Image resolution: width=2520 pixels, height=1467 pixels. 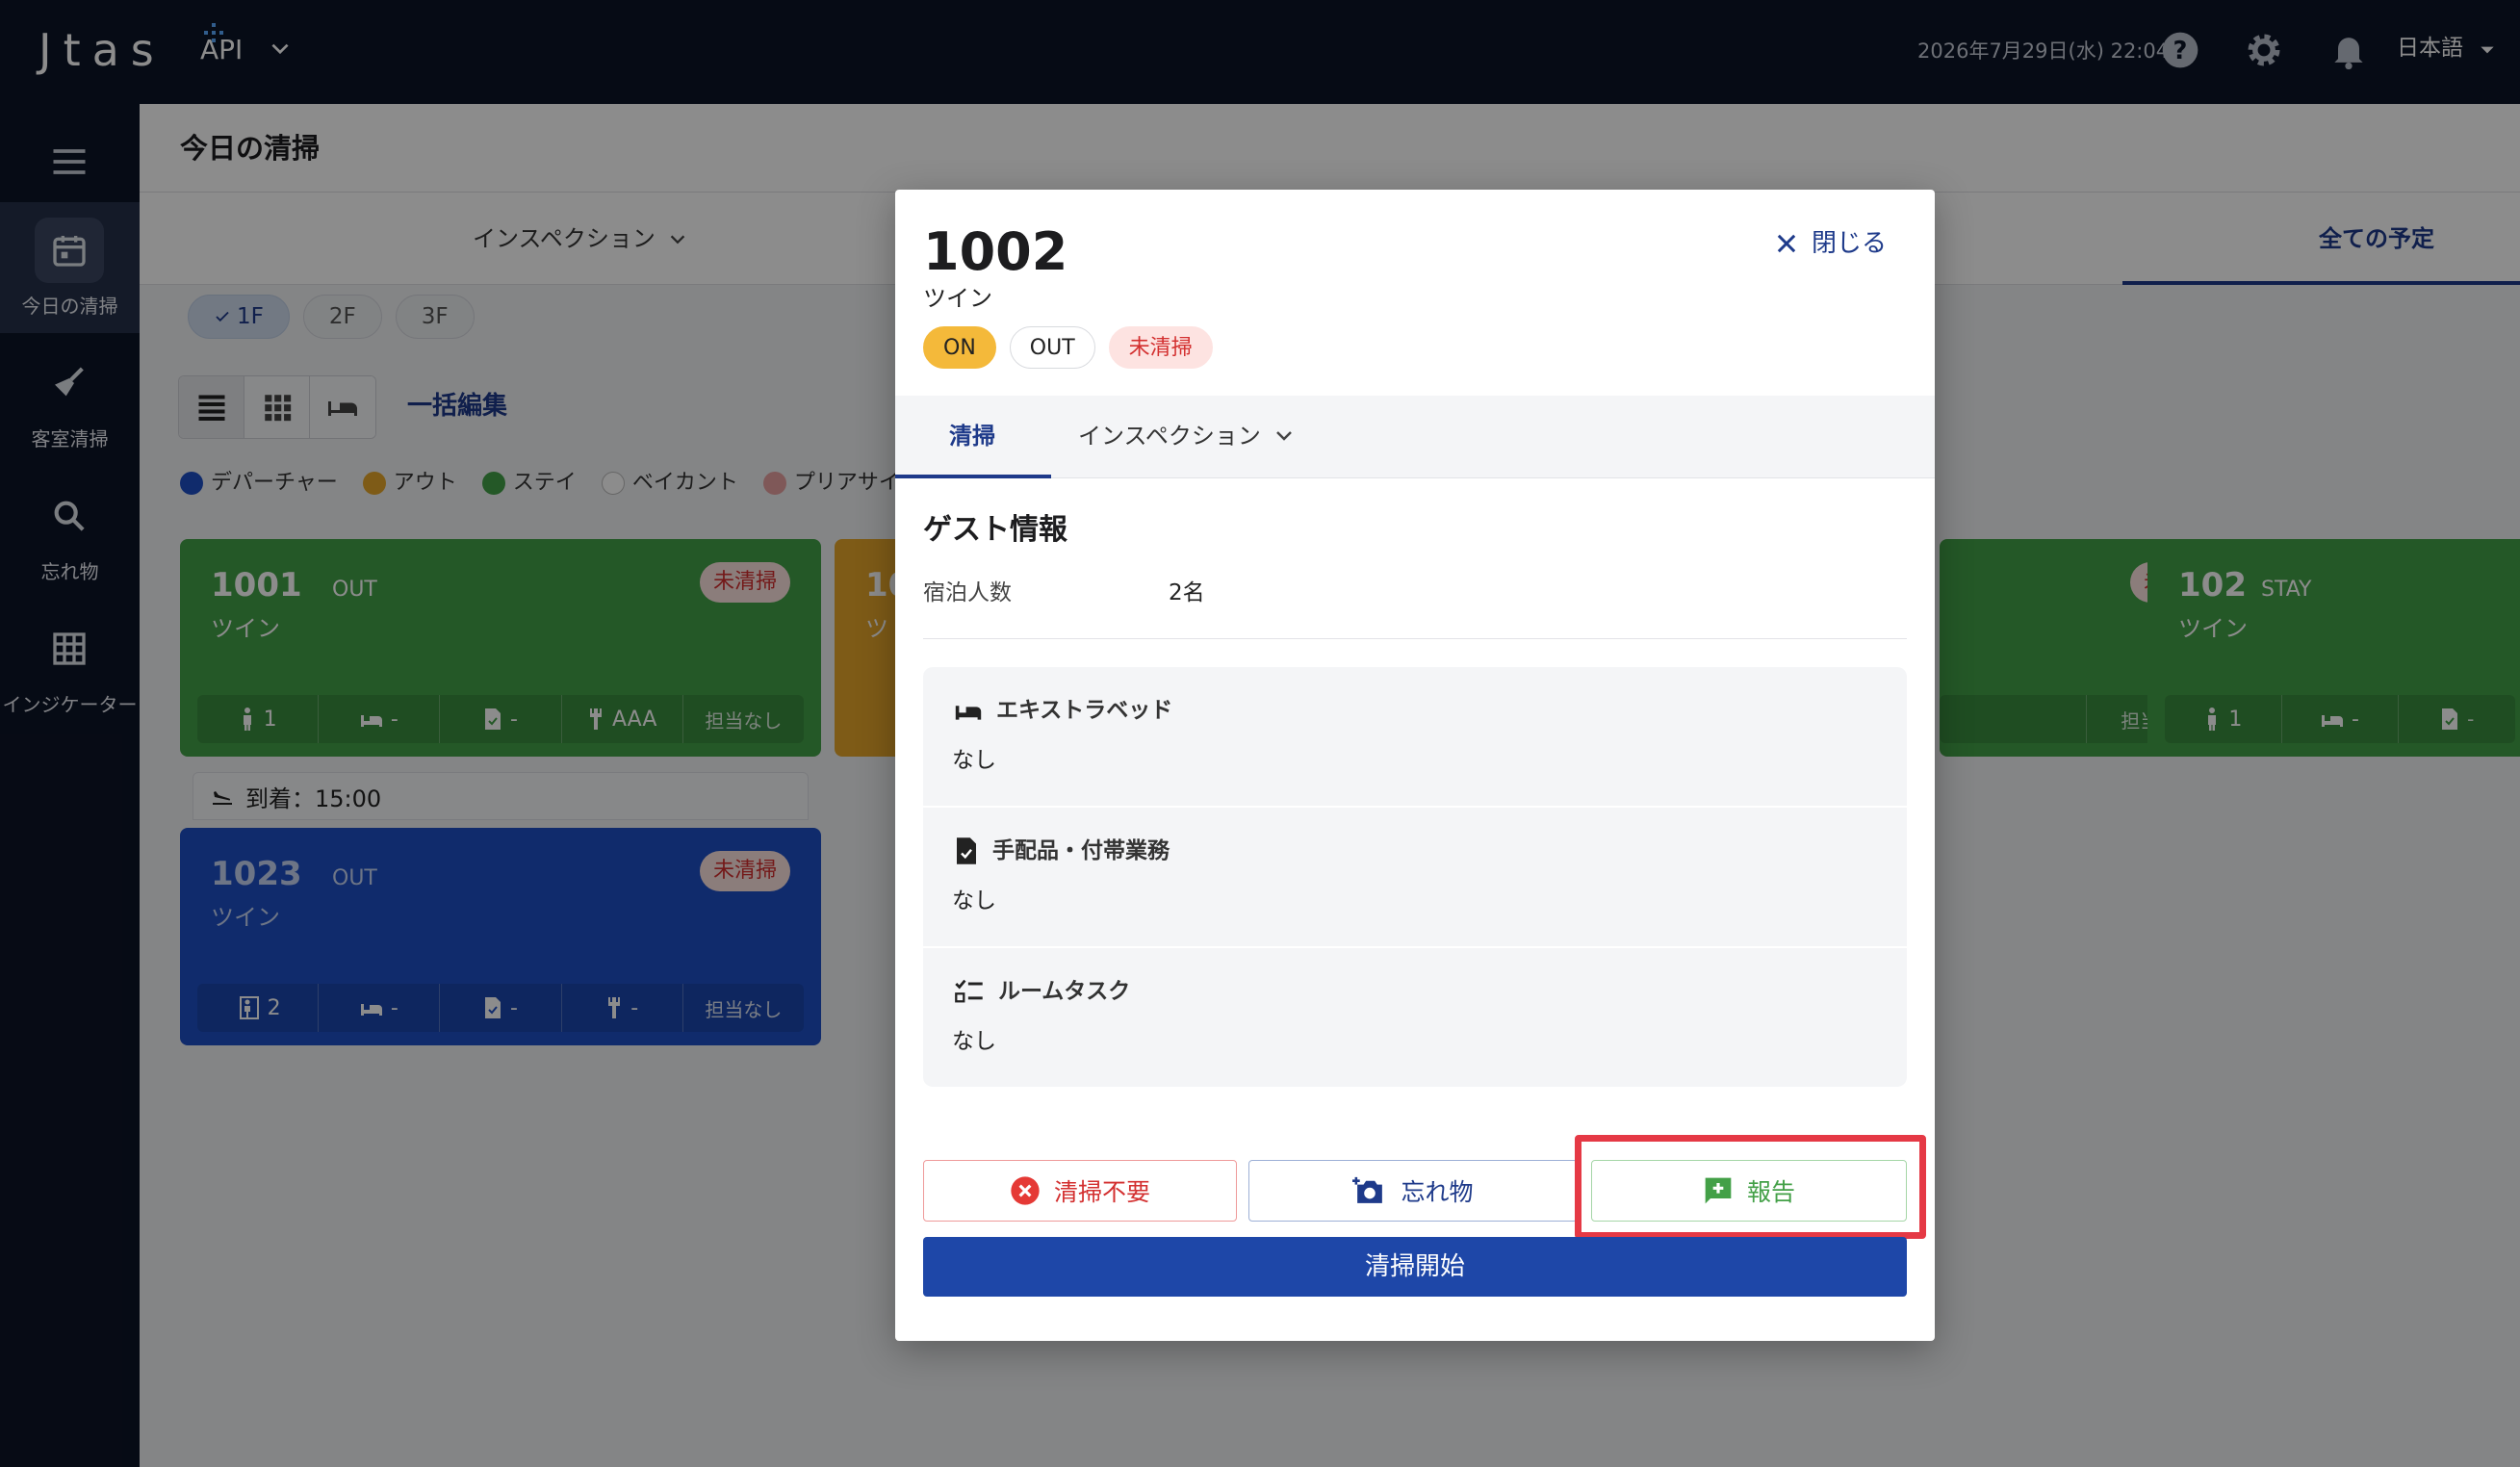 I want to click on chip-on: ON, so click(x=959, y=347).